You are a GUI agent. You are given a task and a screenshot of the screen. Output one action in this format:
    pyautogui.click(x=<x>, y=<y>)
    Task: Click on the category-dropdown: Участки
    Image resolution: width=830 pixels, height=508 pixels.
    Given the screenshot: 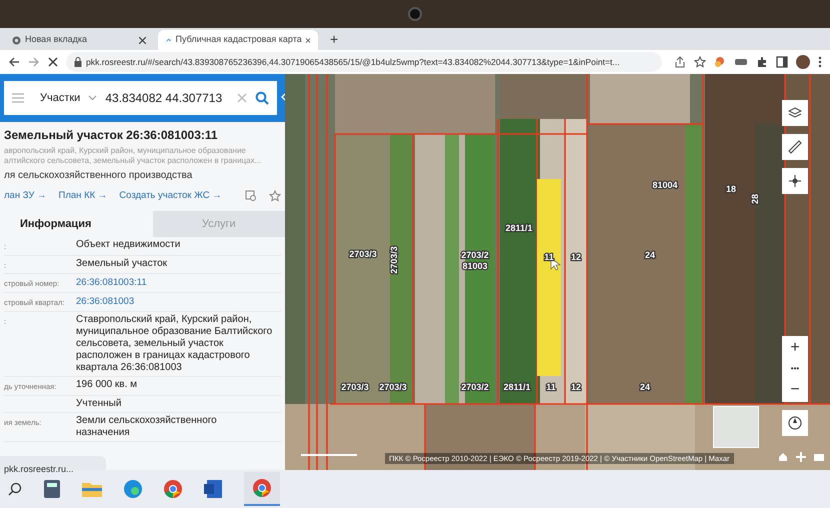 What is the action you would take?
    pyautogui.click(x=60, y=98)
    